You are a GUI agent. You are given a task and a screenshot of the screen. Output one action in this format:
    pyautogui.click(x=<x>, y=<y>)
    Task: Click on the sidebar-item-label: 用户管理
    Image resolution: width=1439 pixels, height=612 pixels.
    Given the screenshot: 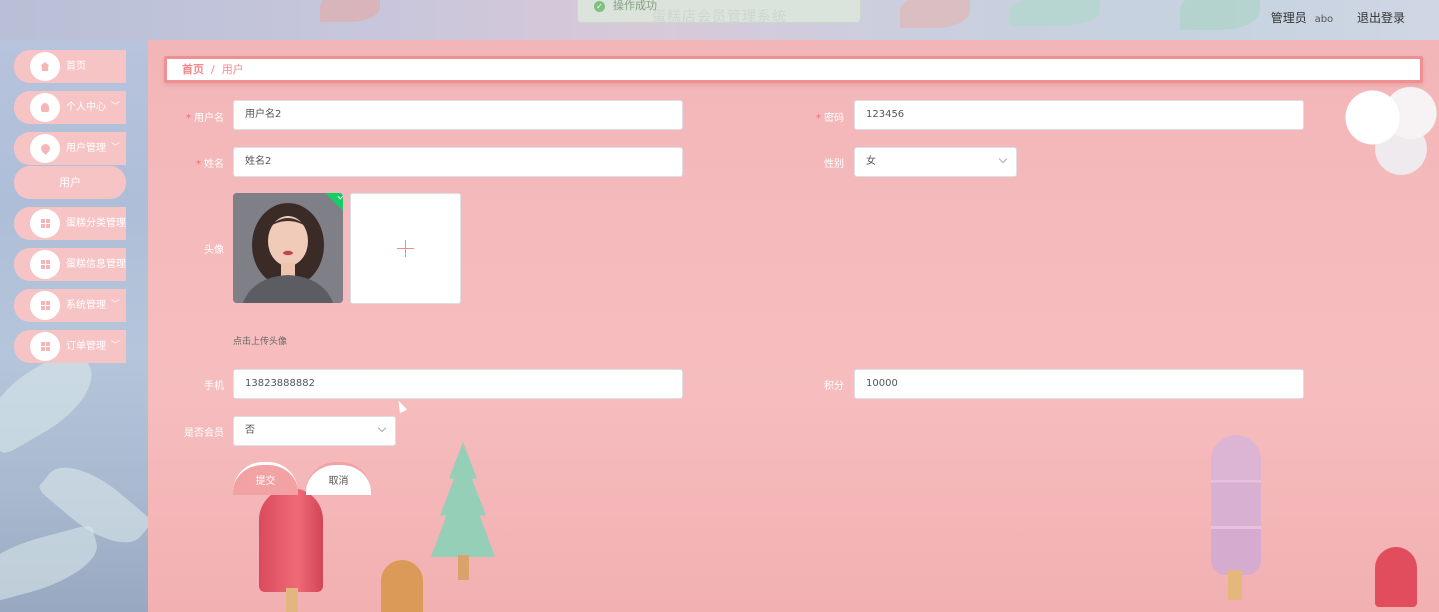 What is the action you would take?
    pyautogui.click(x=86, y=148)
    